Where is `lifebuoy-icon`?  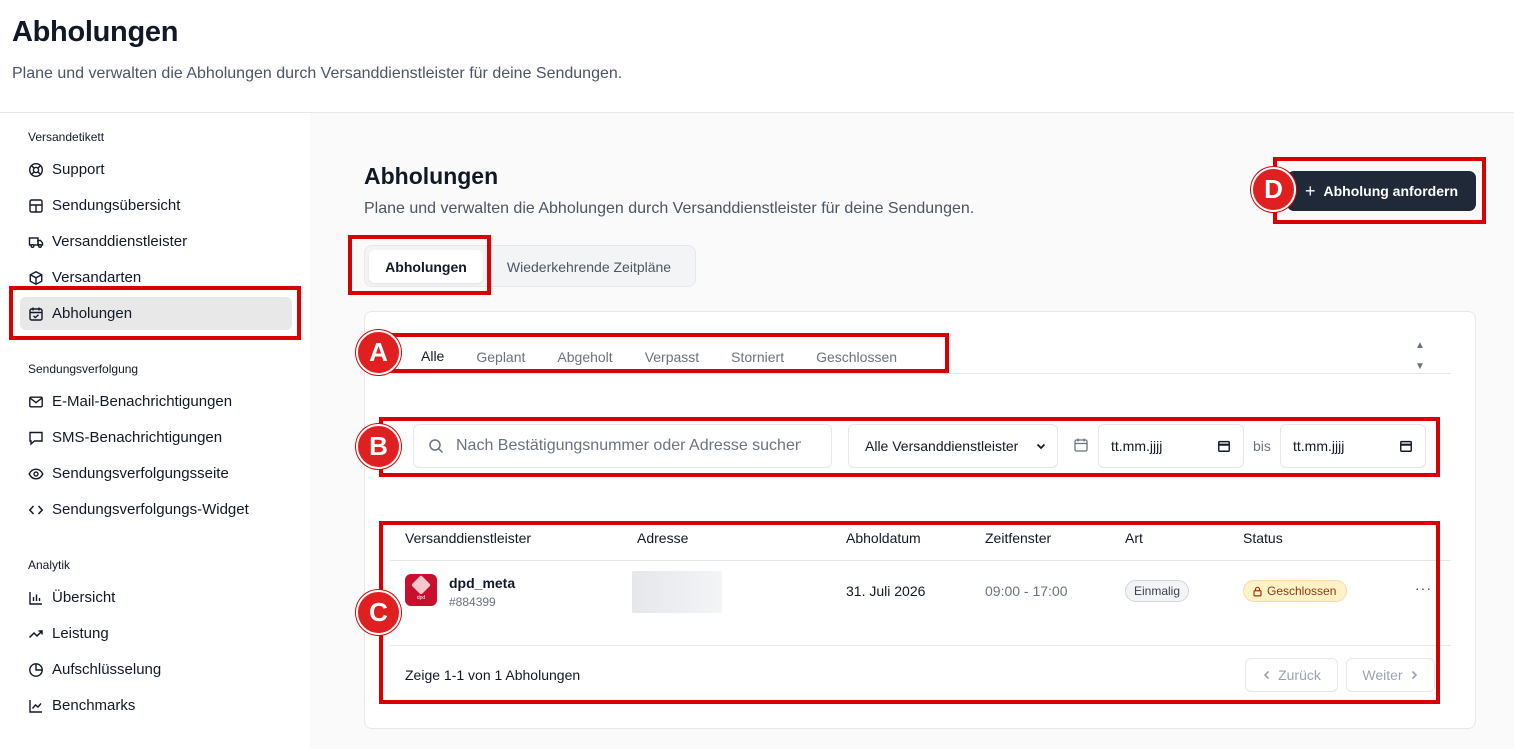
lifebuoy-icon is located at coordinates (36, 170).